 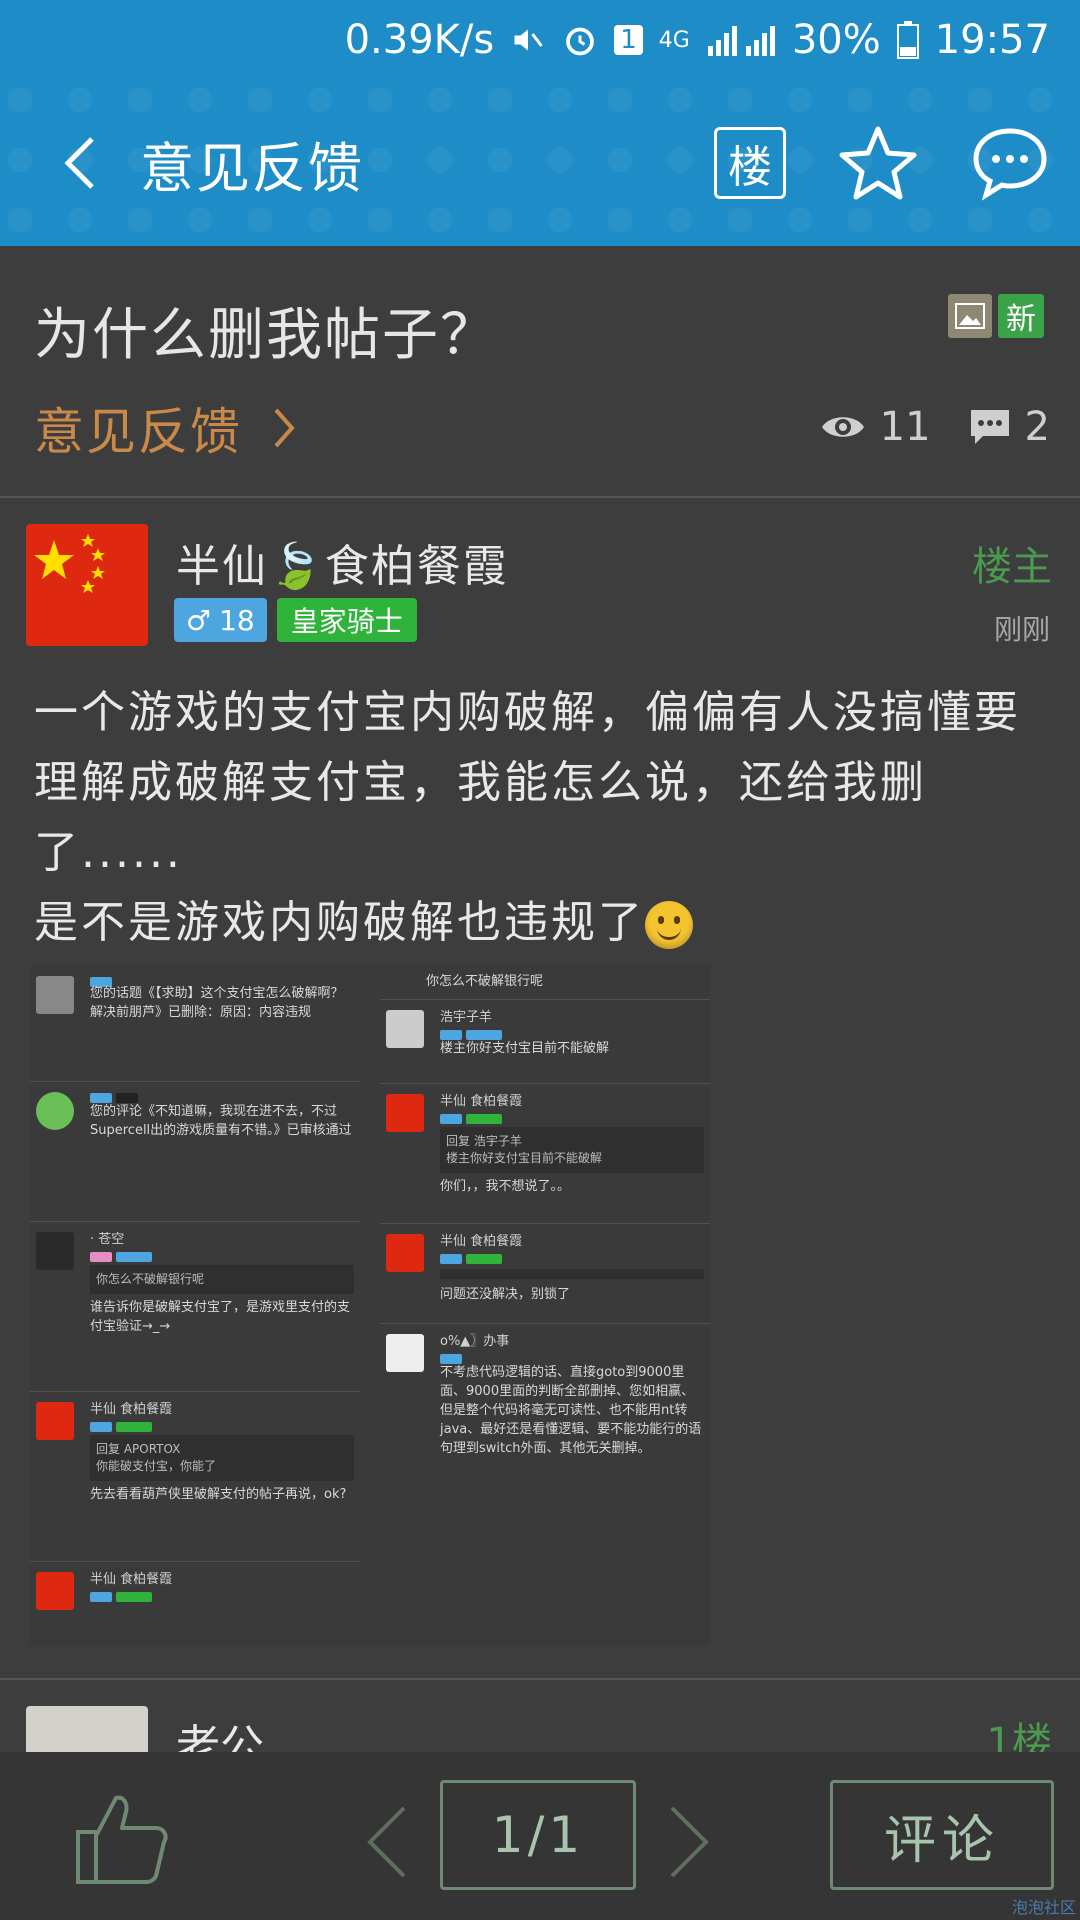 What do you see at coordinates (1021, 629) in the screenshot?
I see `post-time: 刚刚` at bounding box center [1021, 629].